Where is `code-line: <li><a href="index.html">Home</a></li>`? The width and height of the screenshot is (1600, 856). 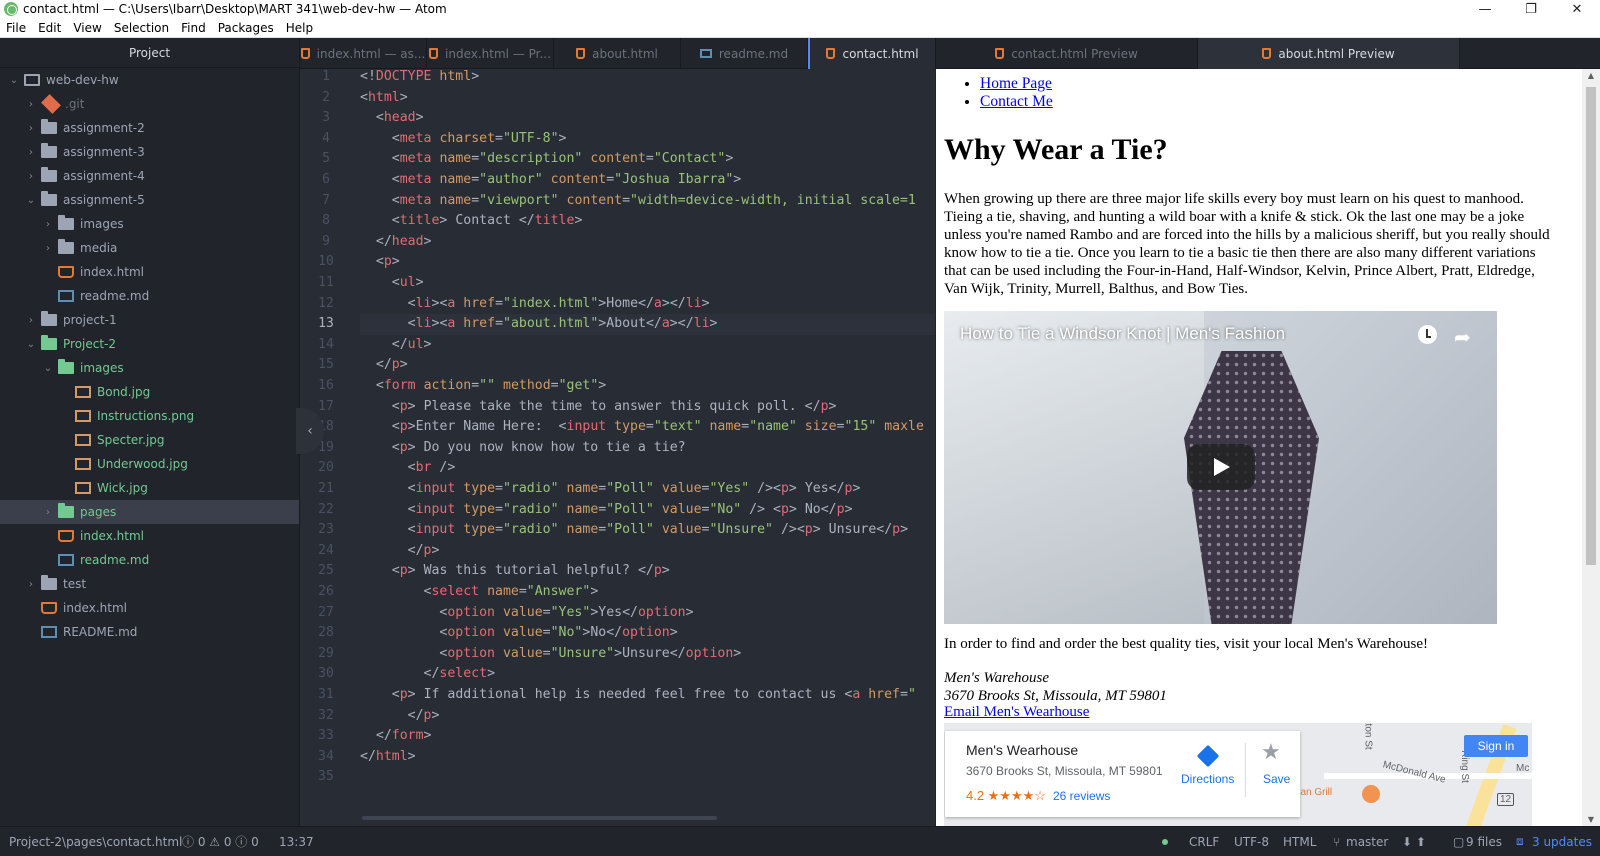
code-line: <li><a href="index.html">Home</a></li> is located at coordinates (535, 304).